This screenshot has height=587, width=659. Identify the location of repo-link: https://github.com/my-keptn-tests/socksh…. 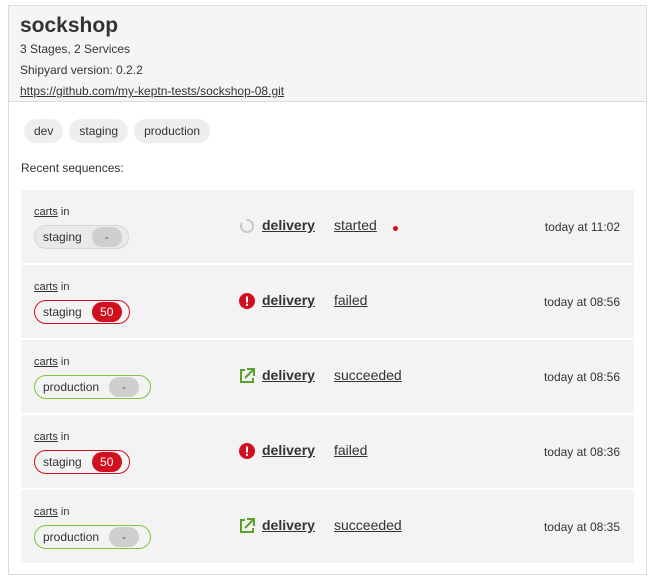
(152, 91).